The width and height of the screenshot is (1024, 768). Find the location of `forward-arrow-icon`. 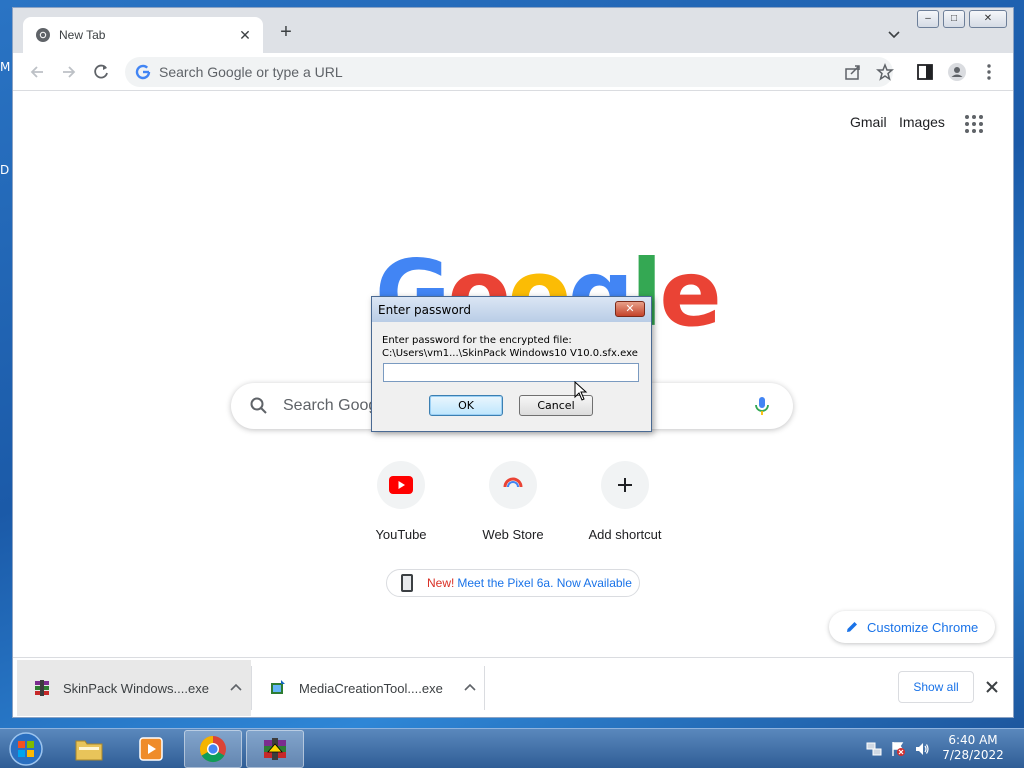

forward-arrow-icon is located at coordinates (69, 72).